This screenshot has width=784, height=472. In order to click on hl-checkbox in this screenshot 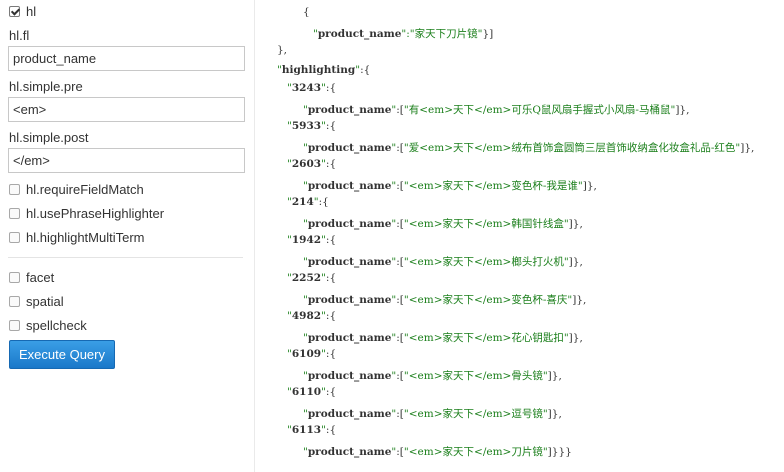, I will do `click(14, 11)`.